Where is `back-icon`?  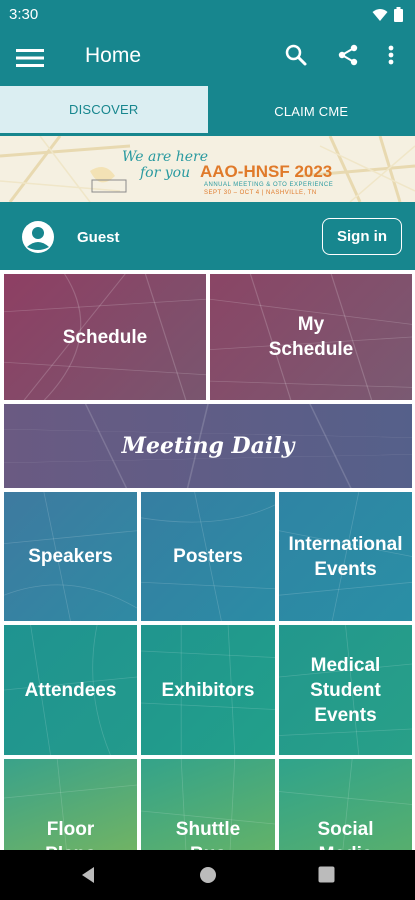 back-icon is located at coordinates (88, 875).